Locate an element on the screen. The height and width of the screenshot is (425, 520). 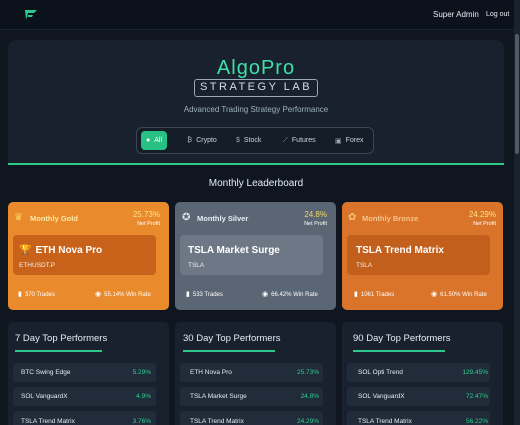
net-profit-value: 25.73% is located at coordinates (146, 214).